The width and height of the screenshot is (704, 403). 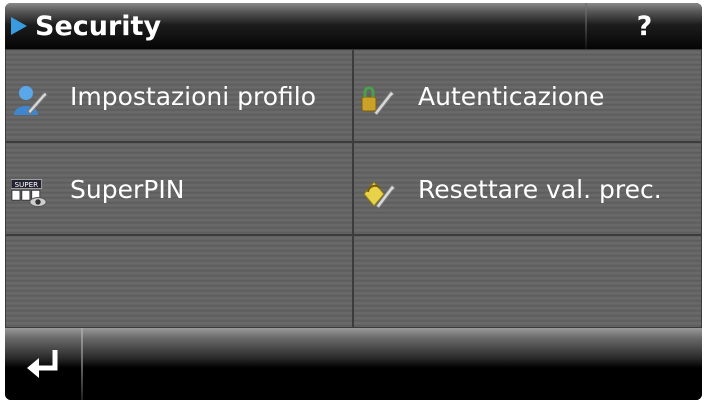 I want to click on menu-item-label: SuperPIN, so click(x=127, y=189).